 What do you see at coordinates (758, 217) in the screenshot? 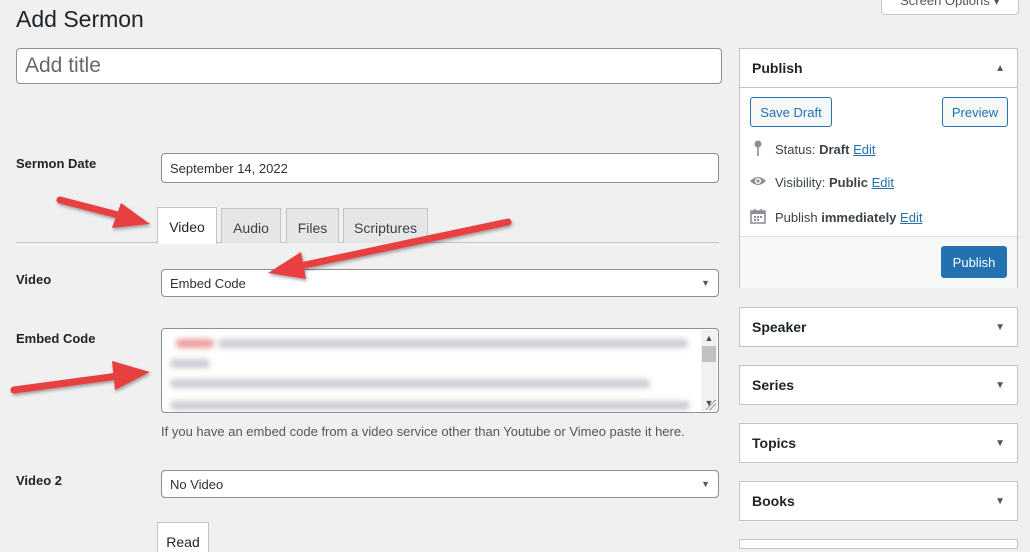
I see `calendar-icon` at bounding box center [758, 217].